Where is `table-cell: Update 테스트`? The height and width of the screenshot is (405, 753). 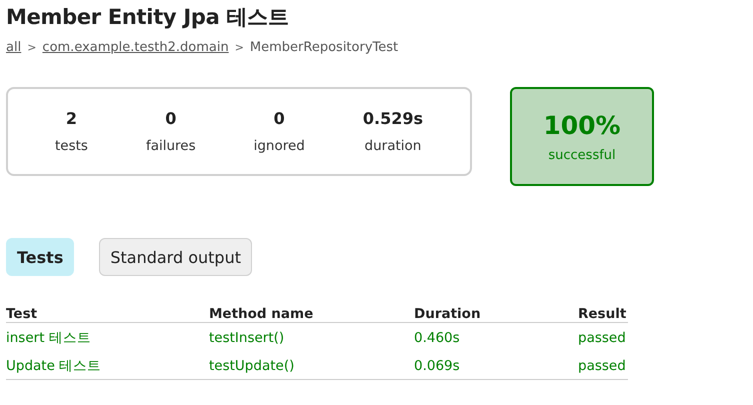
table-cell: Update 테스트 is located at coordinates (107, 365).